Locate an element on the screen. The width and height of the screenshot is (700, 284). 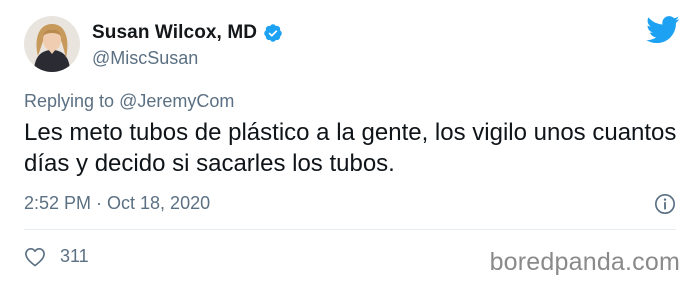
avatar is located at coordinates (52, 44).